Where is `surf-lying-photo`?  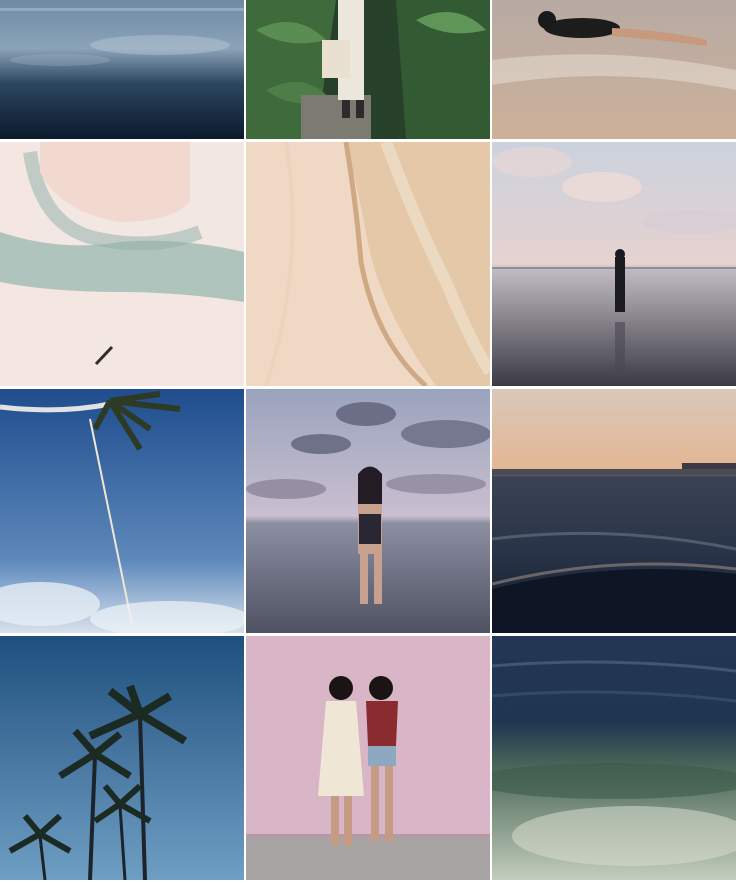
surf-lying-photo is located at coordinates (614, 69).